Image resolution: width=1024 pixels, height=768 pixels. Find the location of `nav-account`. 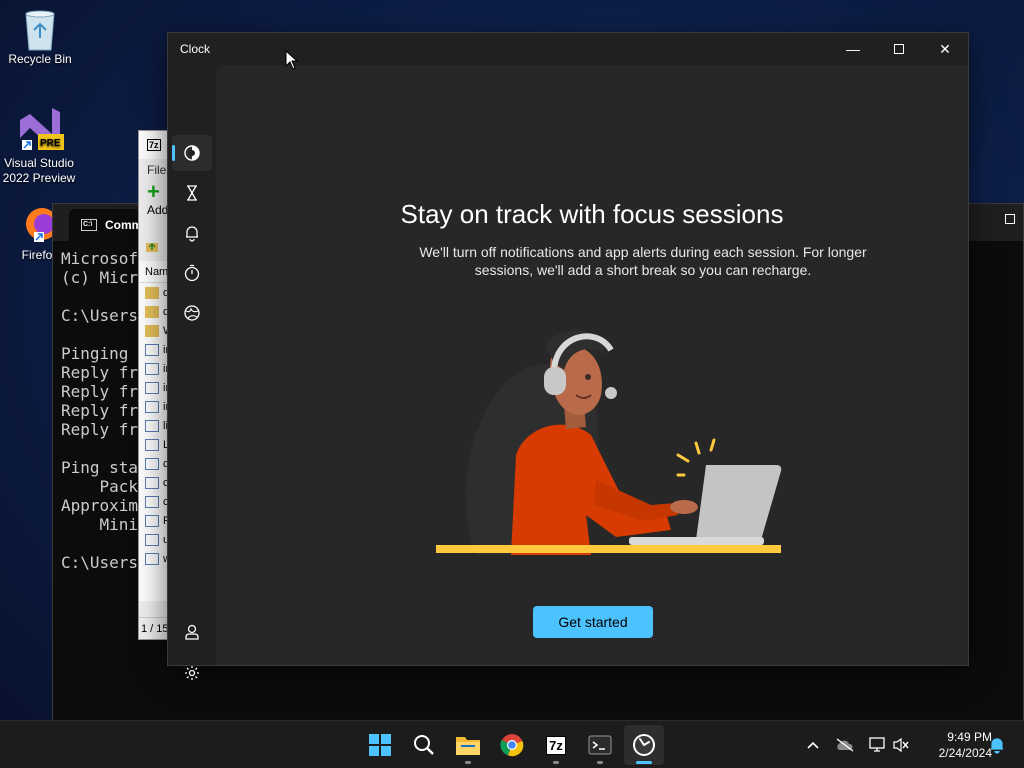

nav-account is located at coordinates (192, 632).